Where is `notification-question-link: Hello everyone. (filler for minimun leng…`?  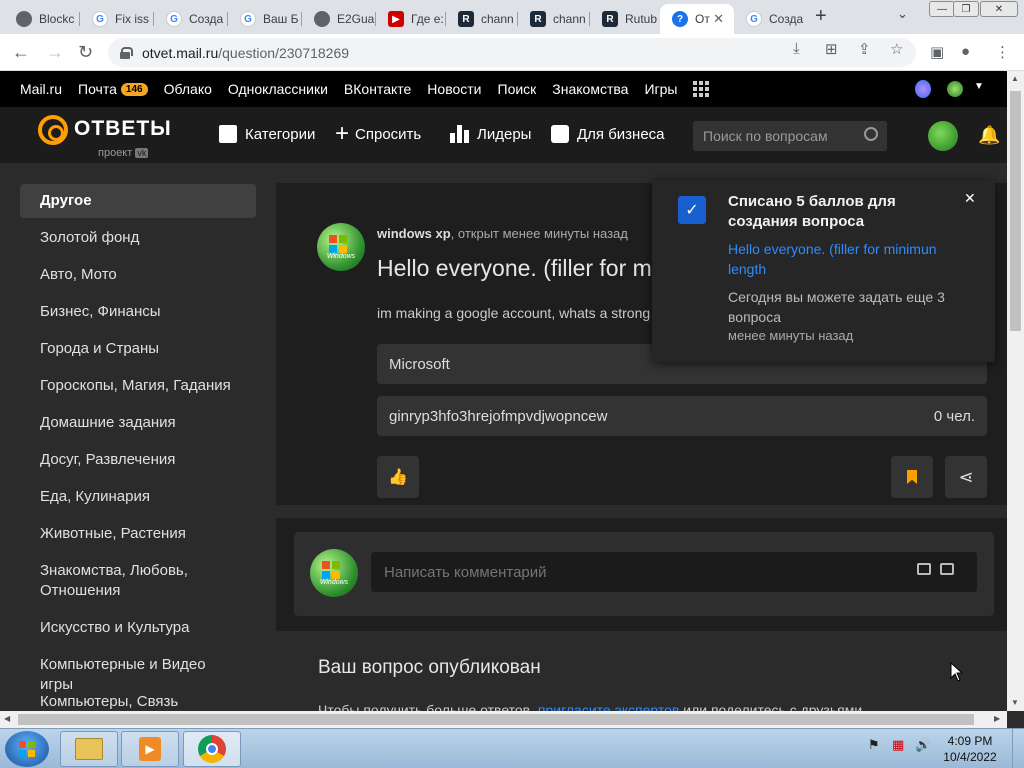 notification-question-link: Hello everyone. (filler for minimun leng… is located at coordinates (848, 259).